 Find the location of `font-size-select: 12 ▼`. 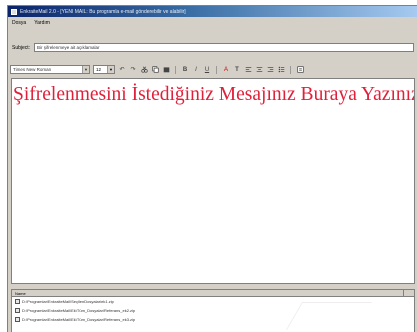

font-size-select: 12 ▼ is located at coordinates (104, 69).